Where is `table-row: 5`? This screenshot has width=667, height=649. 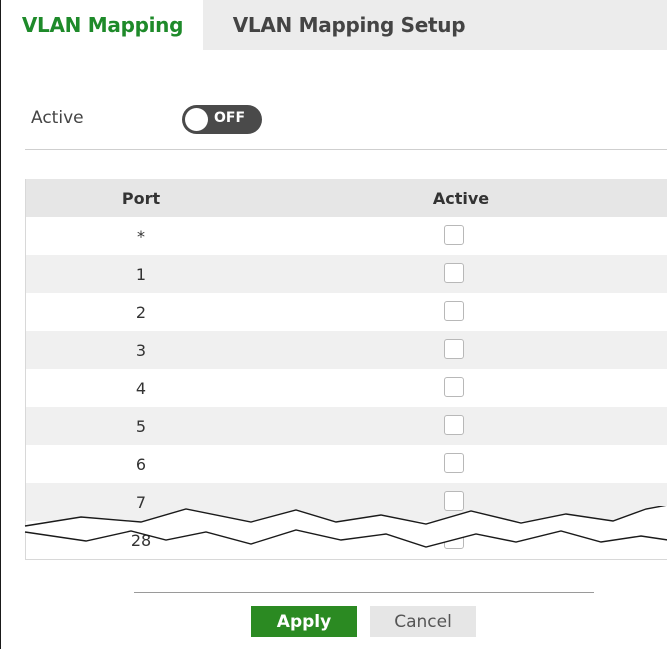
table-row: 5 is located at coordinates (346, 426).